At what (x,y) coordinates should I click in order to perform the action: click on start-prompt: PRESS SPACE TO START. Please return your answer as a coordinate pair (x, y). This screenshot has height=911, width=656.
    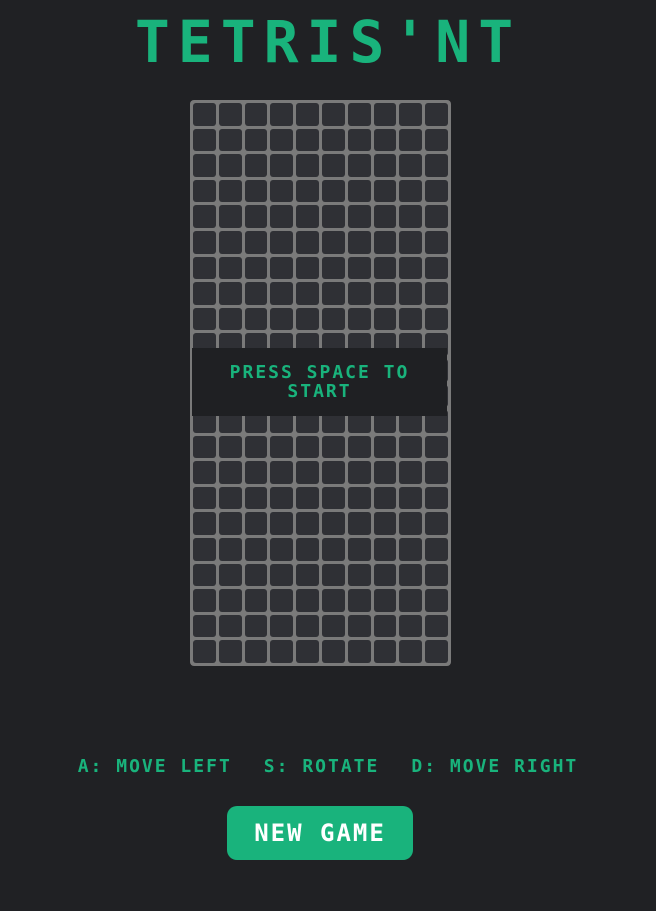
    Looking at the image, I should click on (319, 382).